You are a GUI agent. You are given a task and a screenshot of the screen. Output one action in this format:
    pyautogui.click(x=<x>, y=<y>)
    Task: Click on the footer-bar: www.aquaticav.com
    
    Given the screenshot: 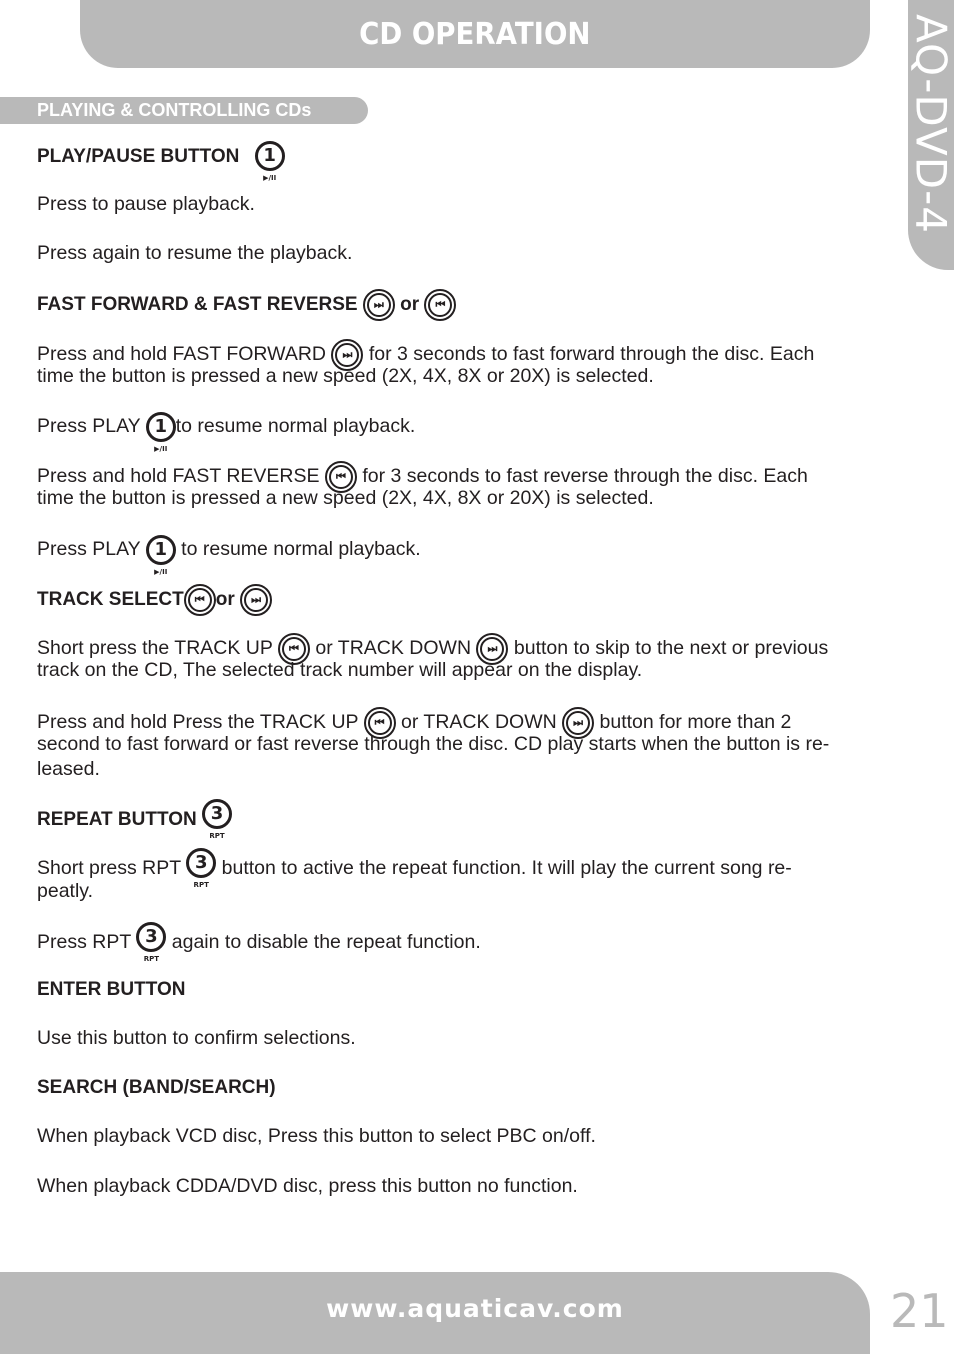 What is the action you would take?
    pyautogui.click(x=435, y=1313)
    